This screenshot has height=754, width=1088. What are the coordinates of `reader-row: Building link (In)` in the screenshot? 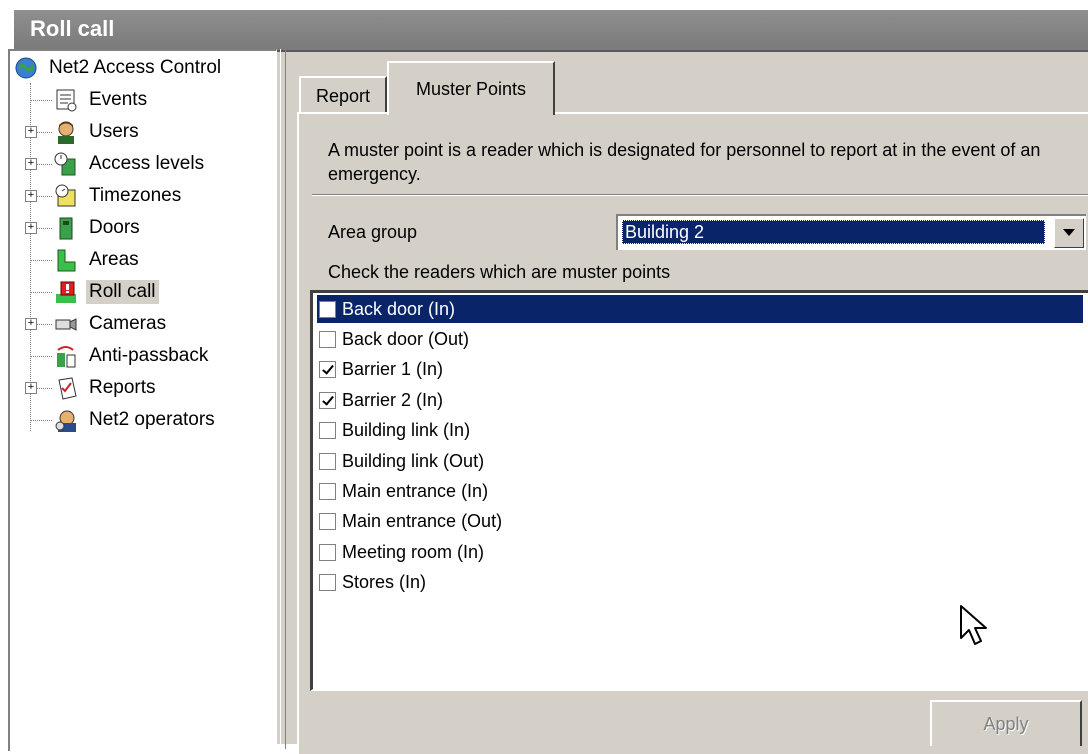 It's located at (700, 431).